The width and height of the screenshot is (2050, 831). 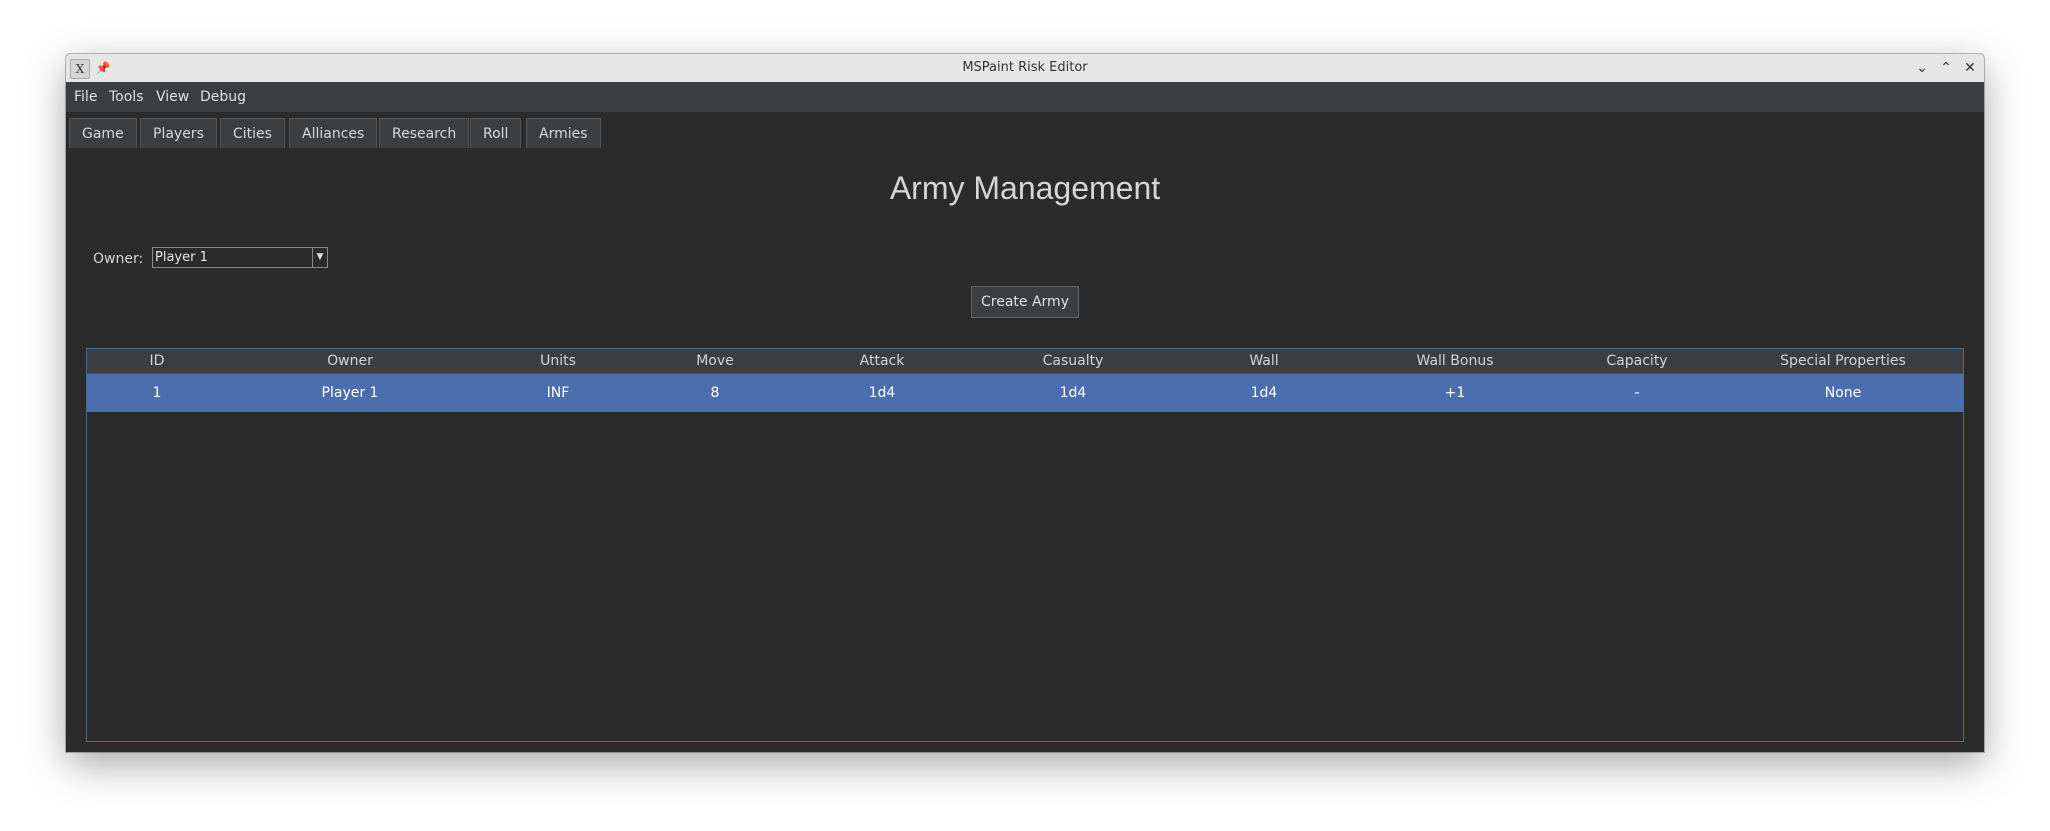 I want to click on owner-select-value: Player 1, so click(x=181, y=257).